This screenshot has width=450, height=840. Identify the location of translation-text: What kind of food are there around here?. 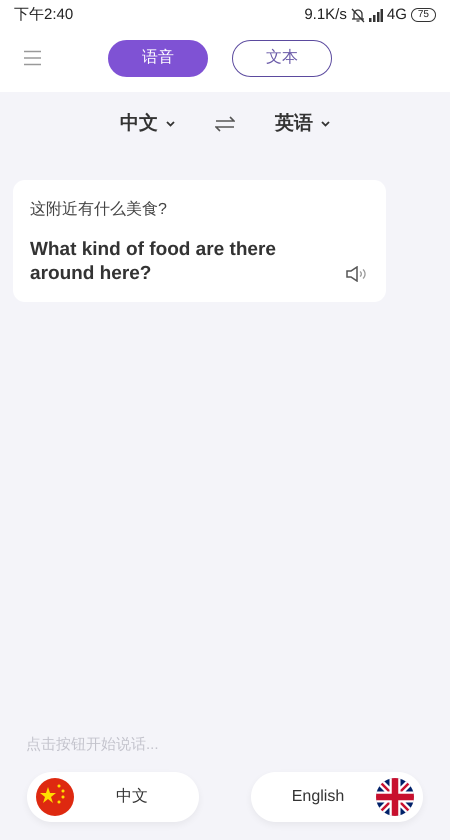
(153, 262).